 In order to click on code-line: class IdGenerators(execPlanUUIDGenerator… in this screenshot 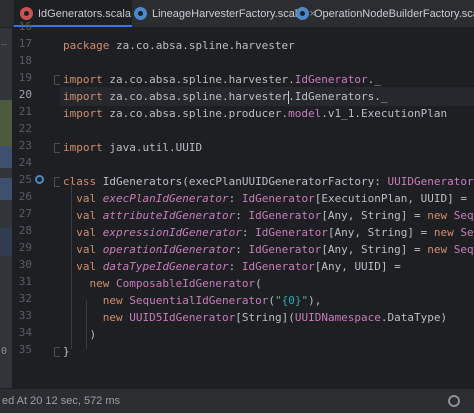, I will do `click(268, 181)`.